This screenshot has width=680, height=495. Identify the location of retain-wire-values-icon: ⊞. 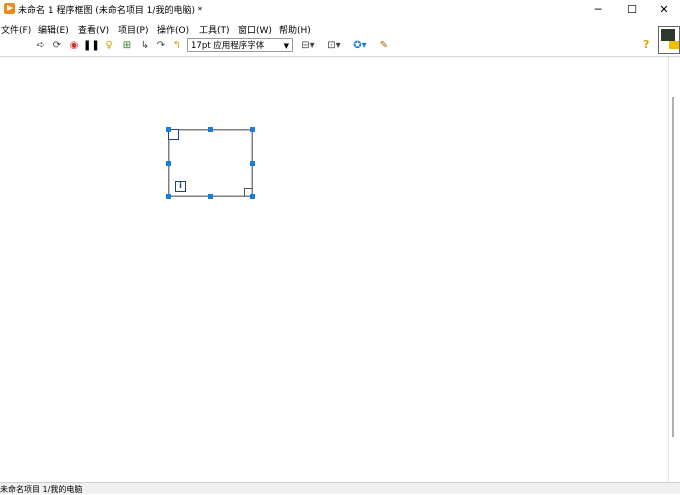
(127, 46).